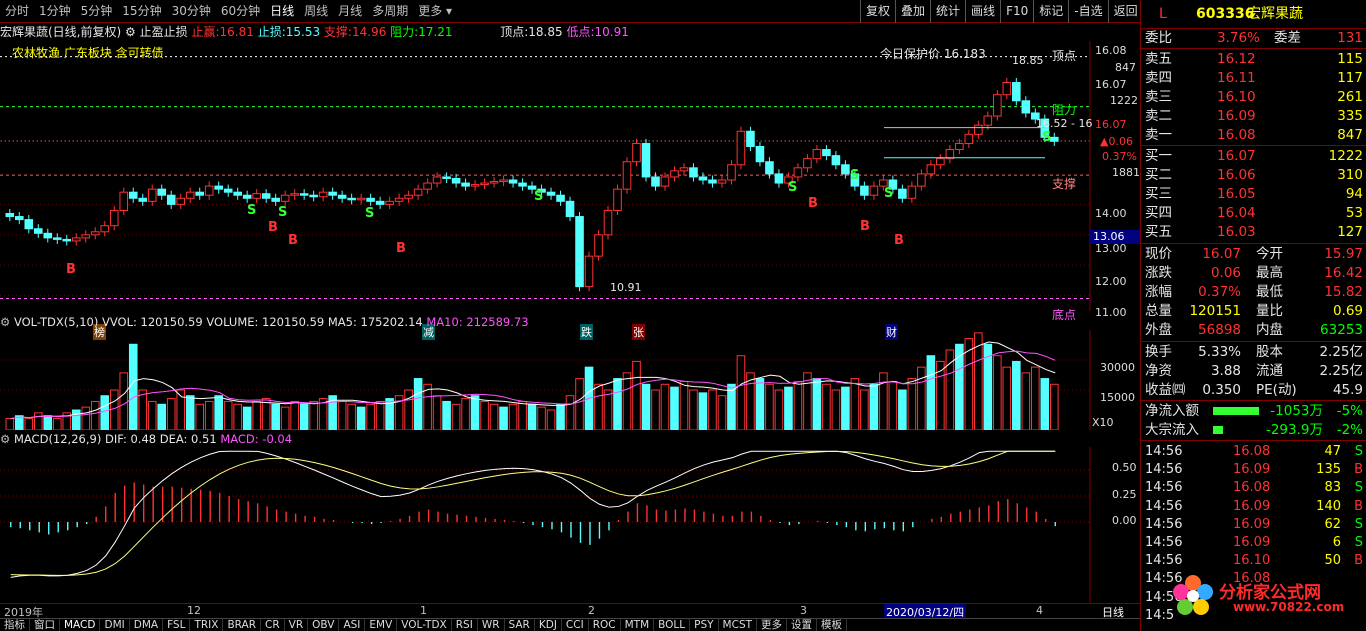 The width and height of the screenshot is (1366, 631). Describe the element at coordinates (60, 32) in the screenshot. I see `stock-title: 宏辉果蔬(日线,前复权)` at that location.